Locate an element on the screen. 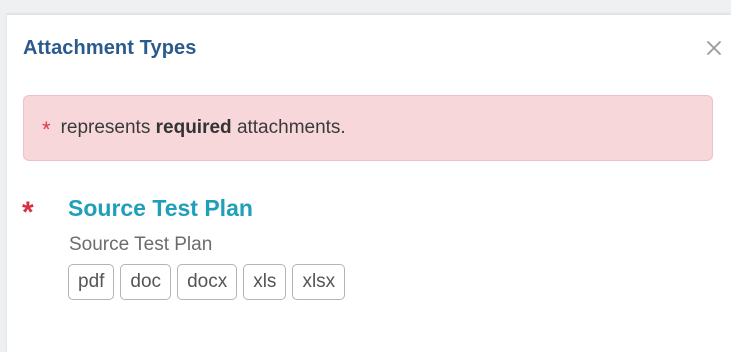  close-icon is located at coordinates (714, 48).